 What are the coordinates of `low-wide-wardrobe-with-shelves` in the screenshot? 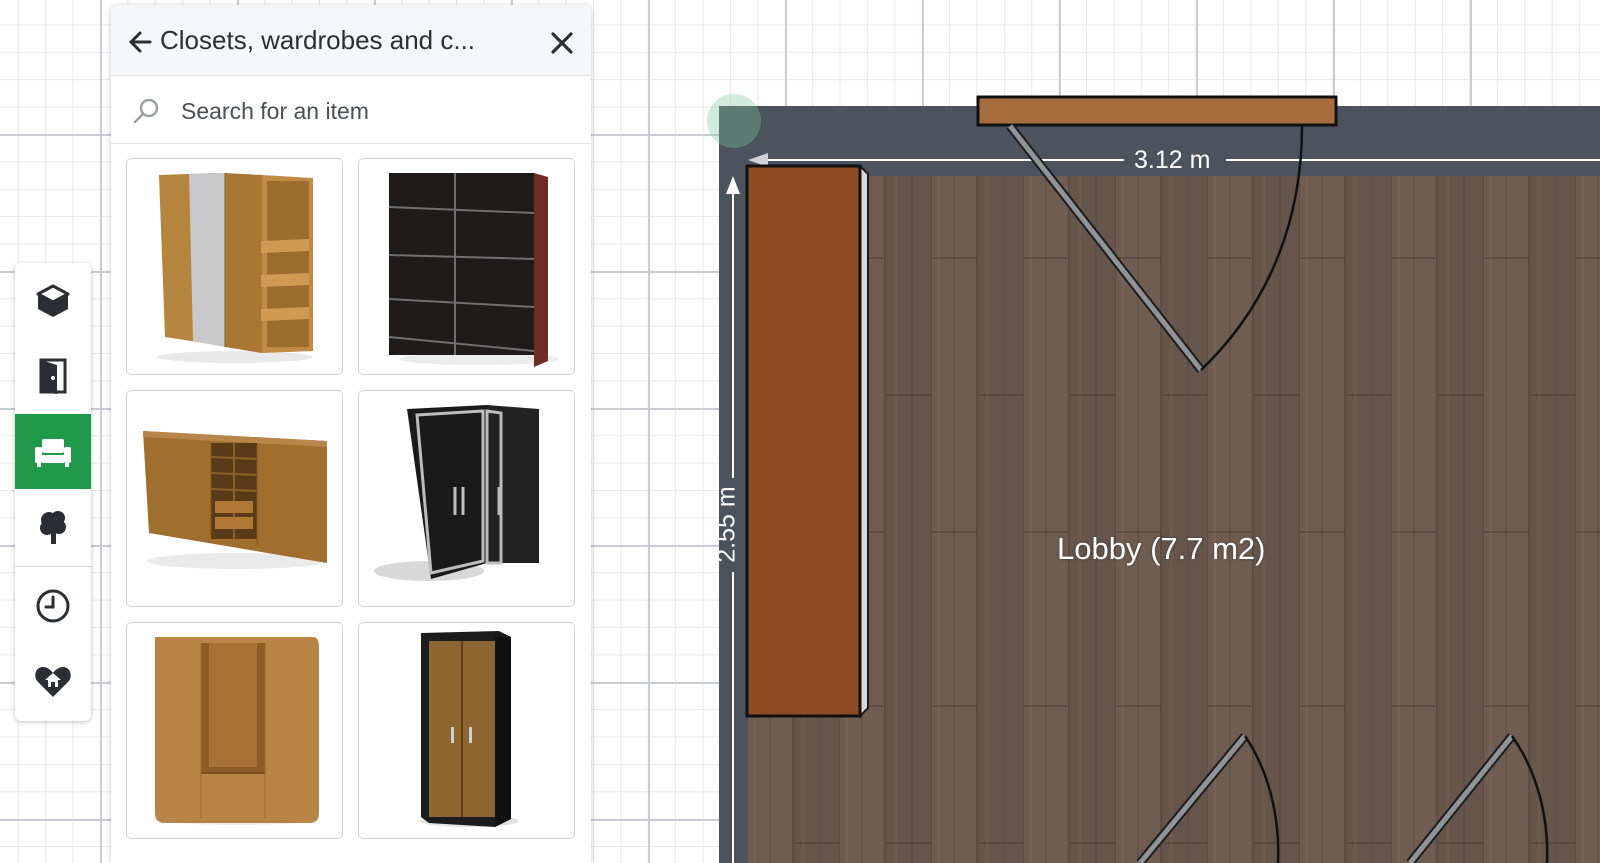 It's located at (235, 500).